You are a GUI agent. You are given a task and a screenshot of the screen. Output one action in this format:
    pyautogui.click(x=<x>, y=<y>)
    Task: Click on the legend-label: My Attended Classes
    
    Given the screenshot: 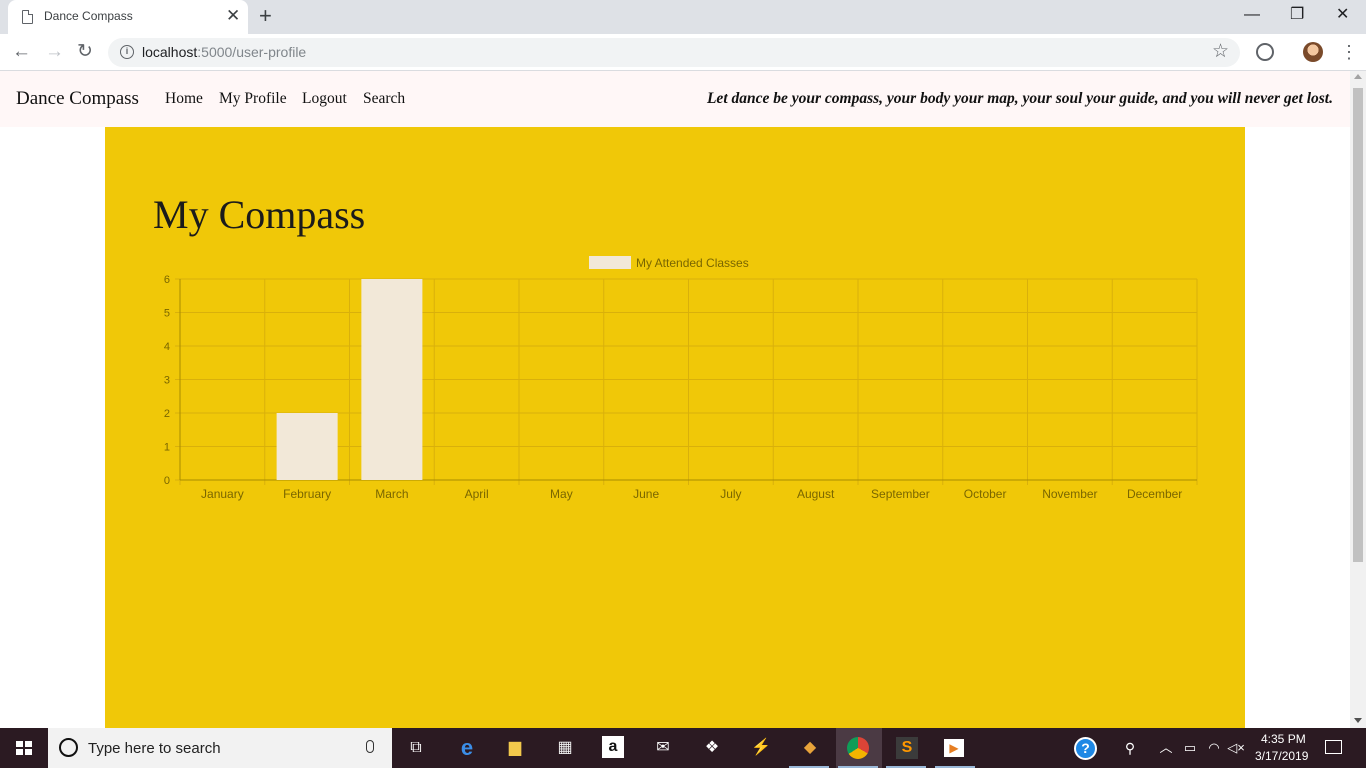 What is the action you would take?
    pyautogui.click(x=692, y=263)
    